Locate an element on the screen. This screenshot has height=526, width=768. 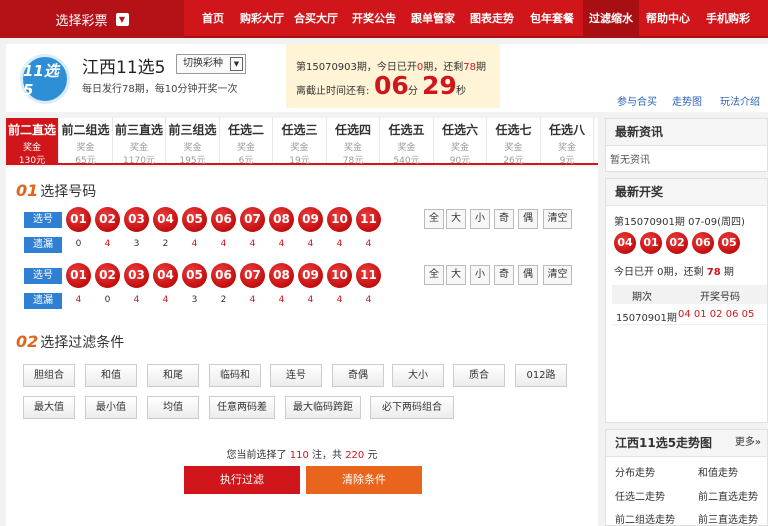
nav-follow: 跟单管家 is located at coordinates (433, 19).